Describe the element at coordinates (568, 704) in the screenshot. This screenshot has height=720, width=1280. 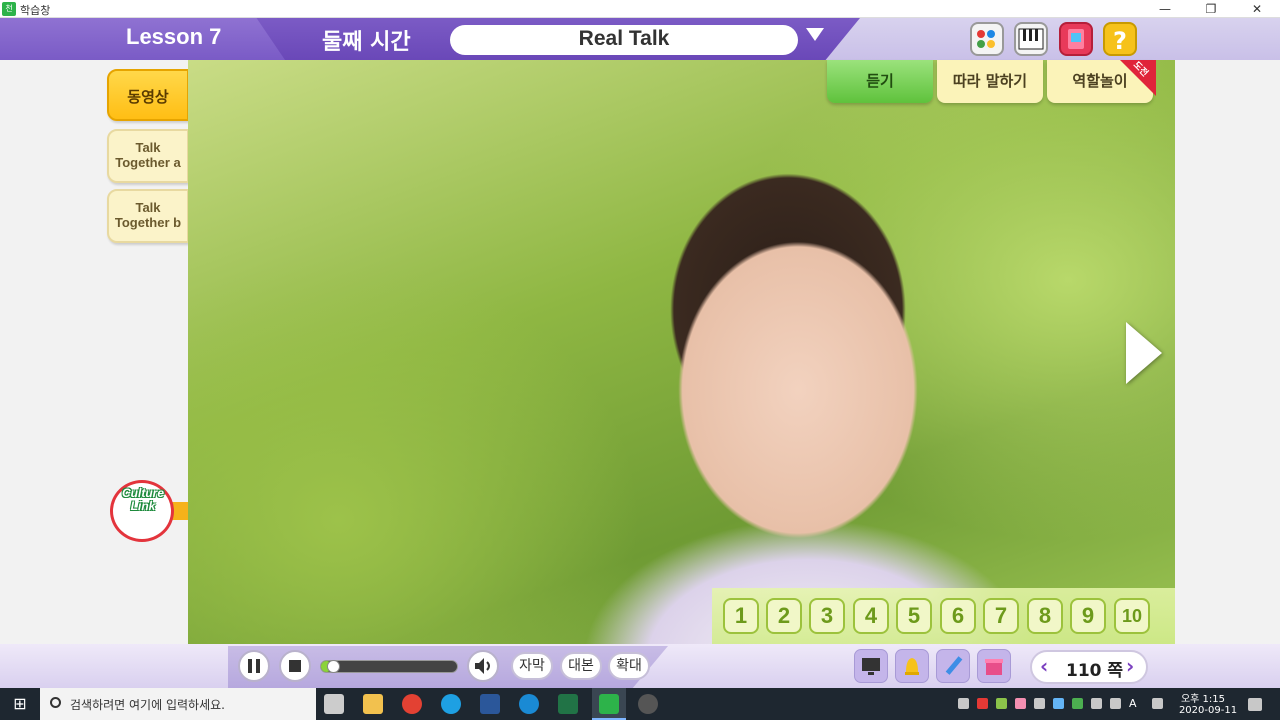
I see `excel-icon` at that location.